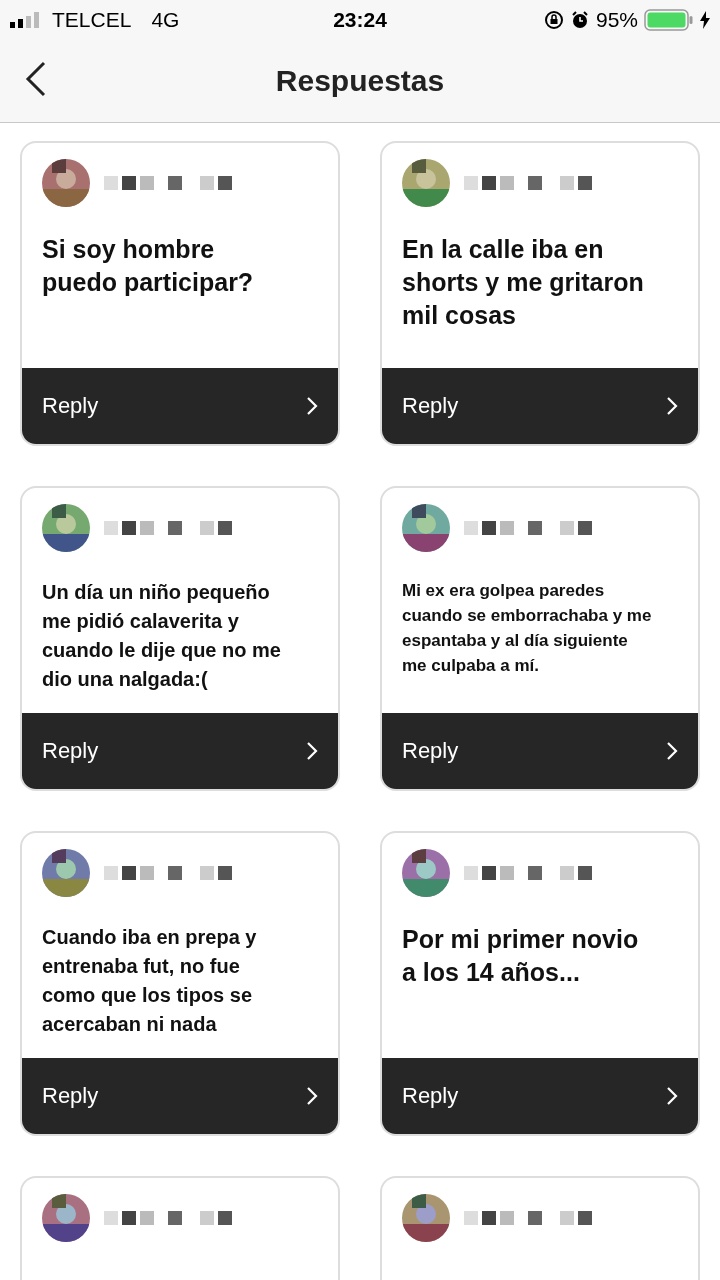 This screenshot has height=1280, width=720. What do you see at coordinates (705, 20) in the screenshot?
I see `charging-icon` at bounding box center [705, 20].